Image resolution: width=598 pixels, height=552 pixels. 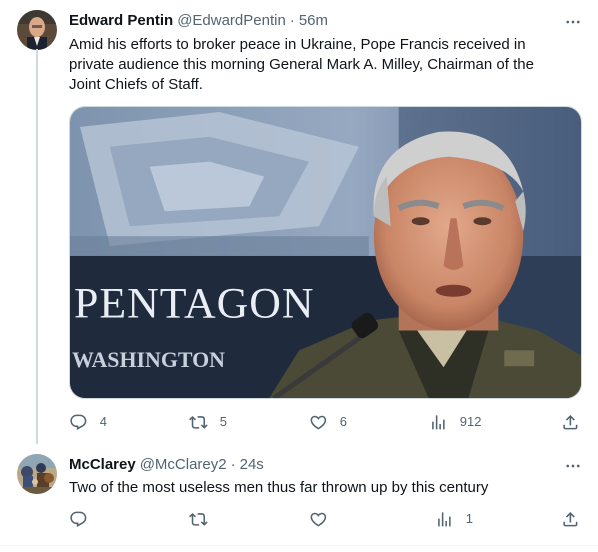 I want to click on tweet-actions: 4 5 6 912, so click(x=325, y=422).